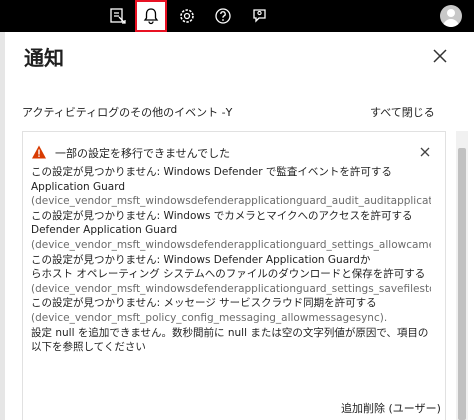 Image resolution: width=474 pixels, height=420 pixels. What do you see at coordinates (204, 303) in the screenshot?
I see `notification-line: この設定が見つかりません: メッセージ サービスクラウド同期を許可する` at bounding box center [204, 303].